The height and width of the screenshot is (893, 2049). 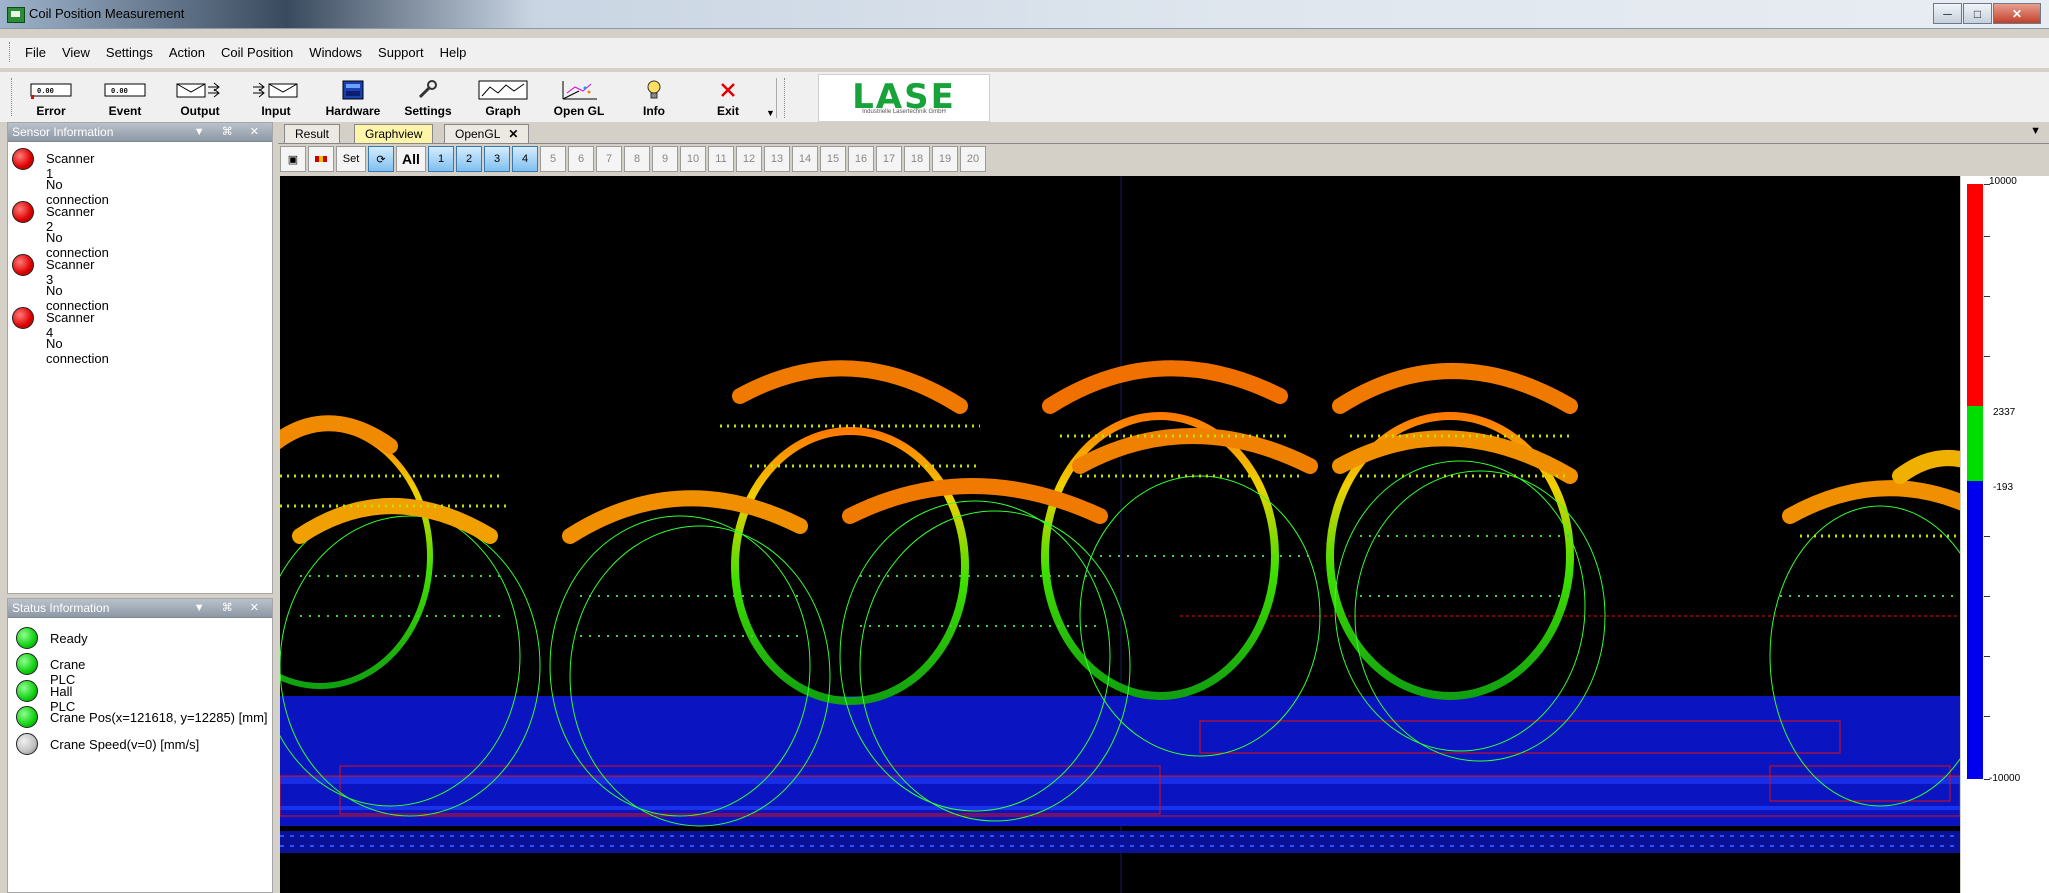 I want to click on input-button: Input, so click(x=276, y=98).